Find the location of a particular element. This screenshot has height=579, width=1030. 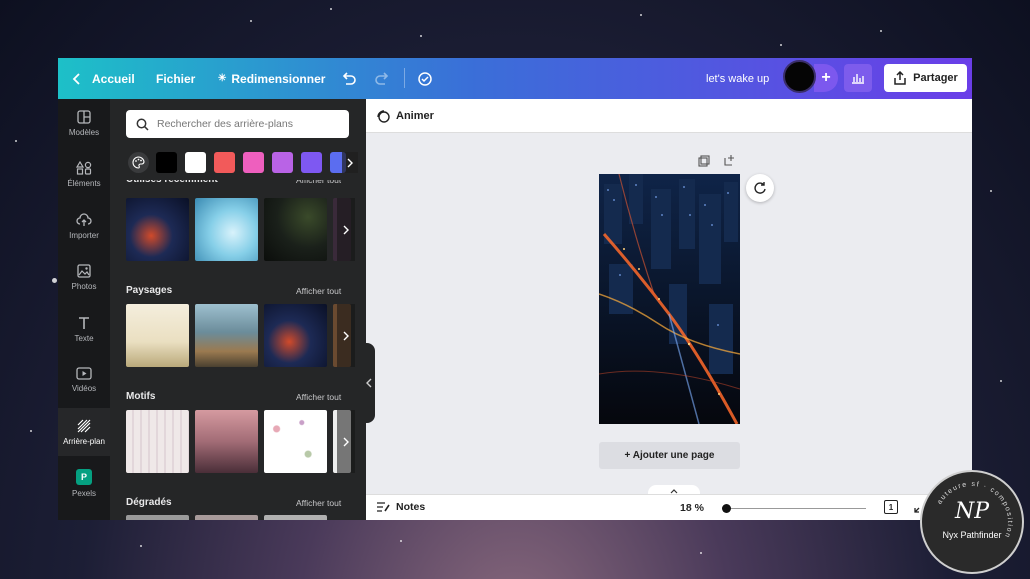

section-title-recent: Utilisés récemment is located at coordinates (172, 183).